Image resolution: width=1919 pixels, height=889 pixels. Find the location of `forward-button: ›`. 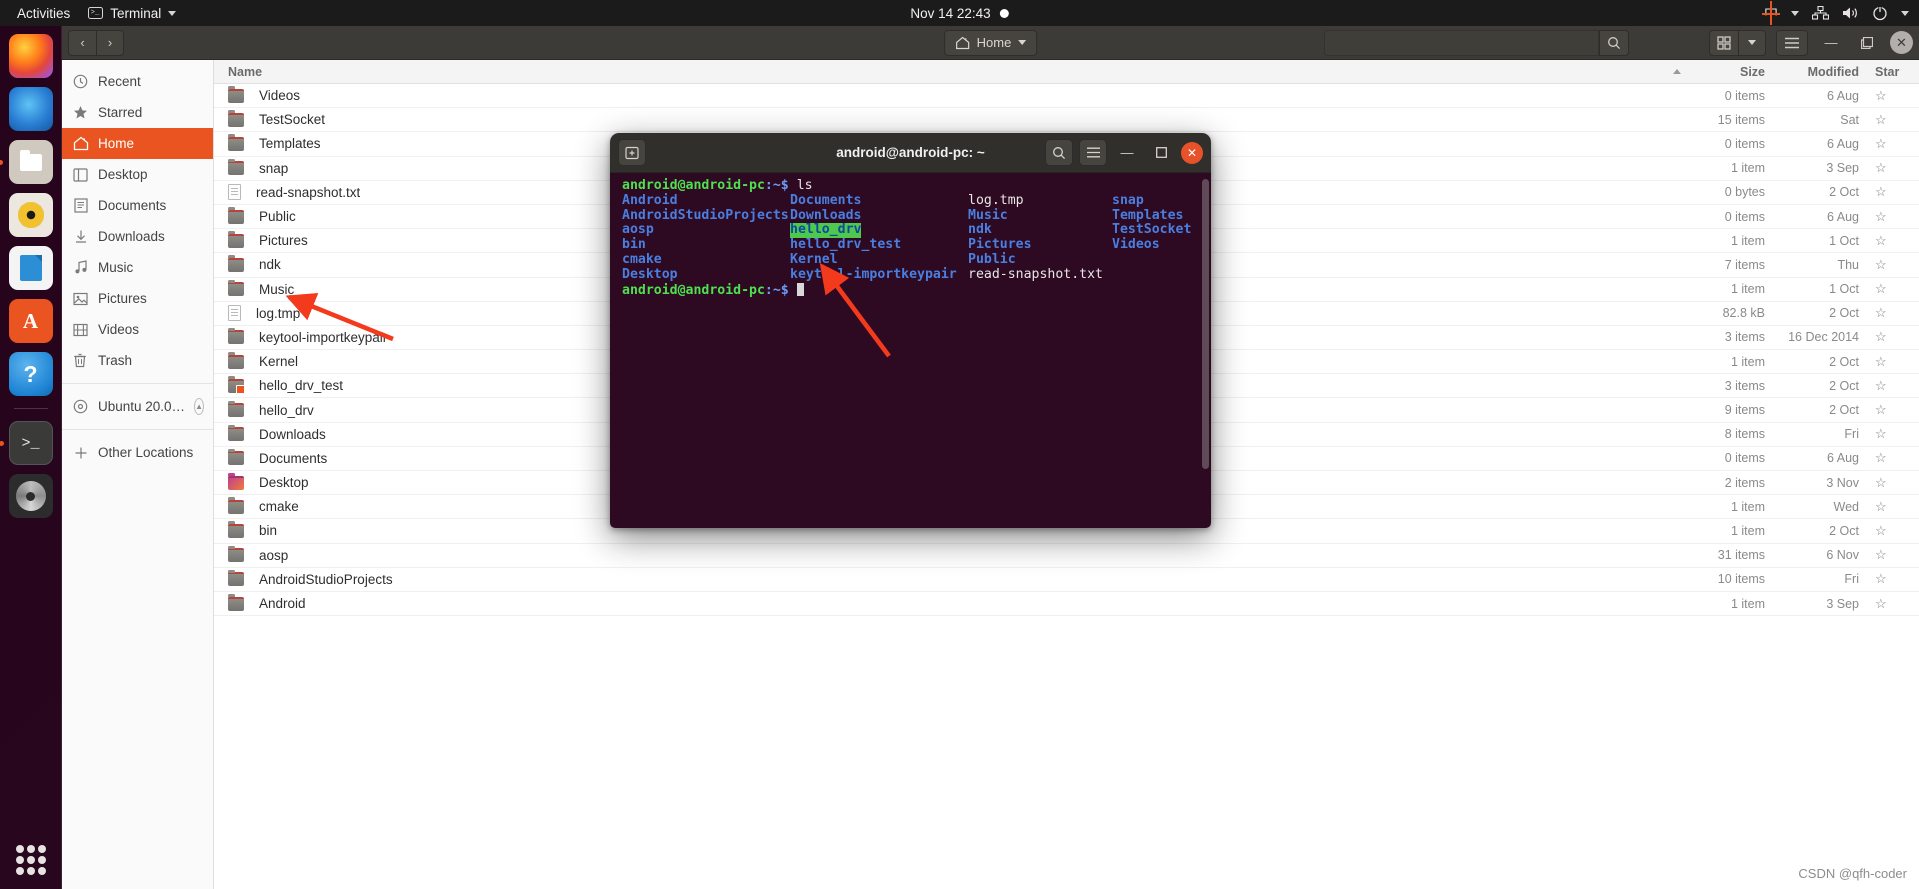

forward-button: › is located at coordinates (110, 42).